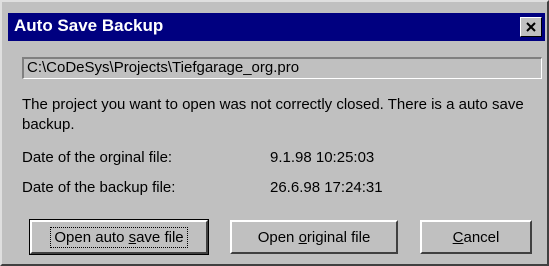  I want to click on window-title: Auto Save Backup, so click(89, 25).